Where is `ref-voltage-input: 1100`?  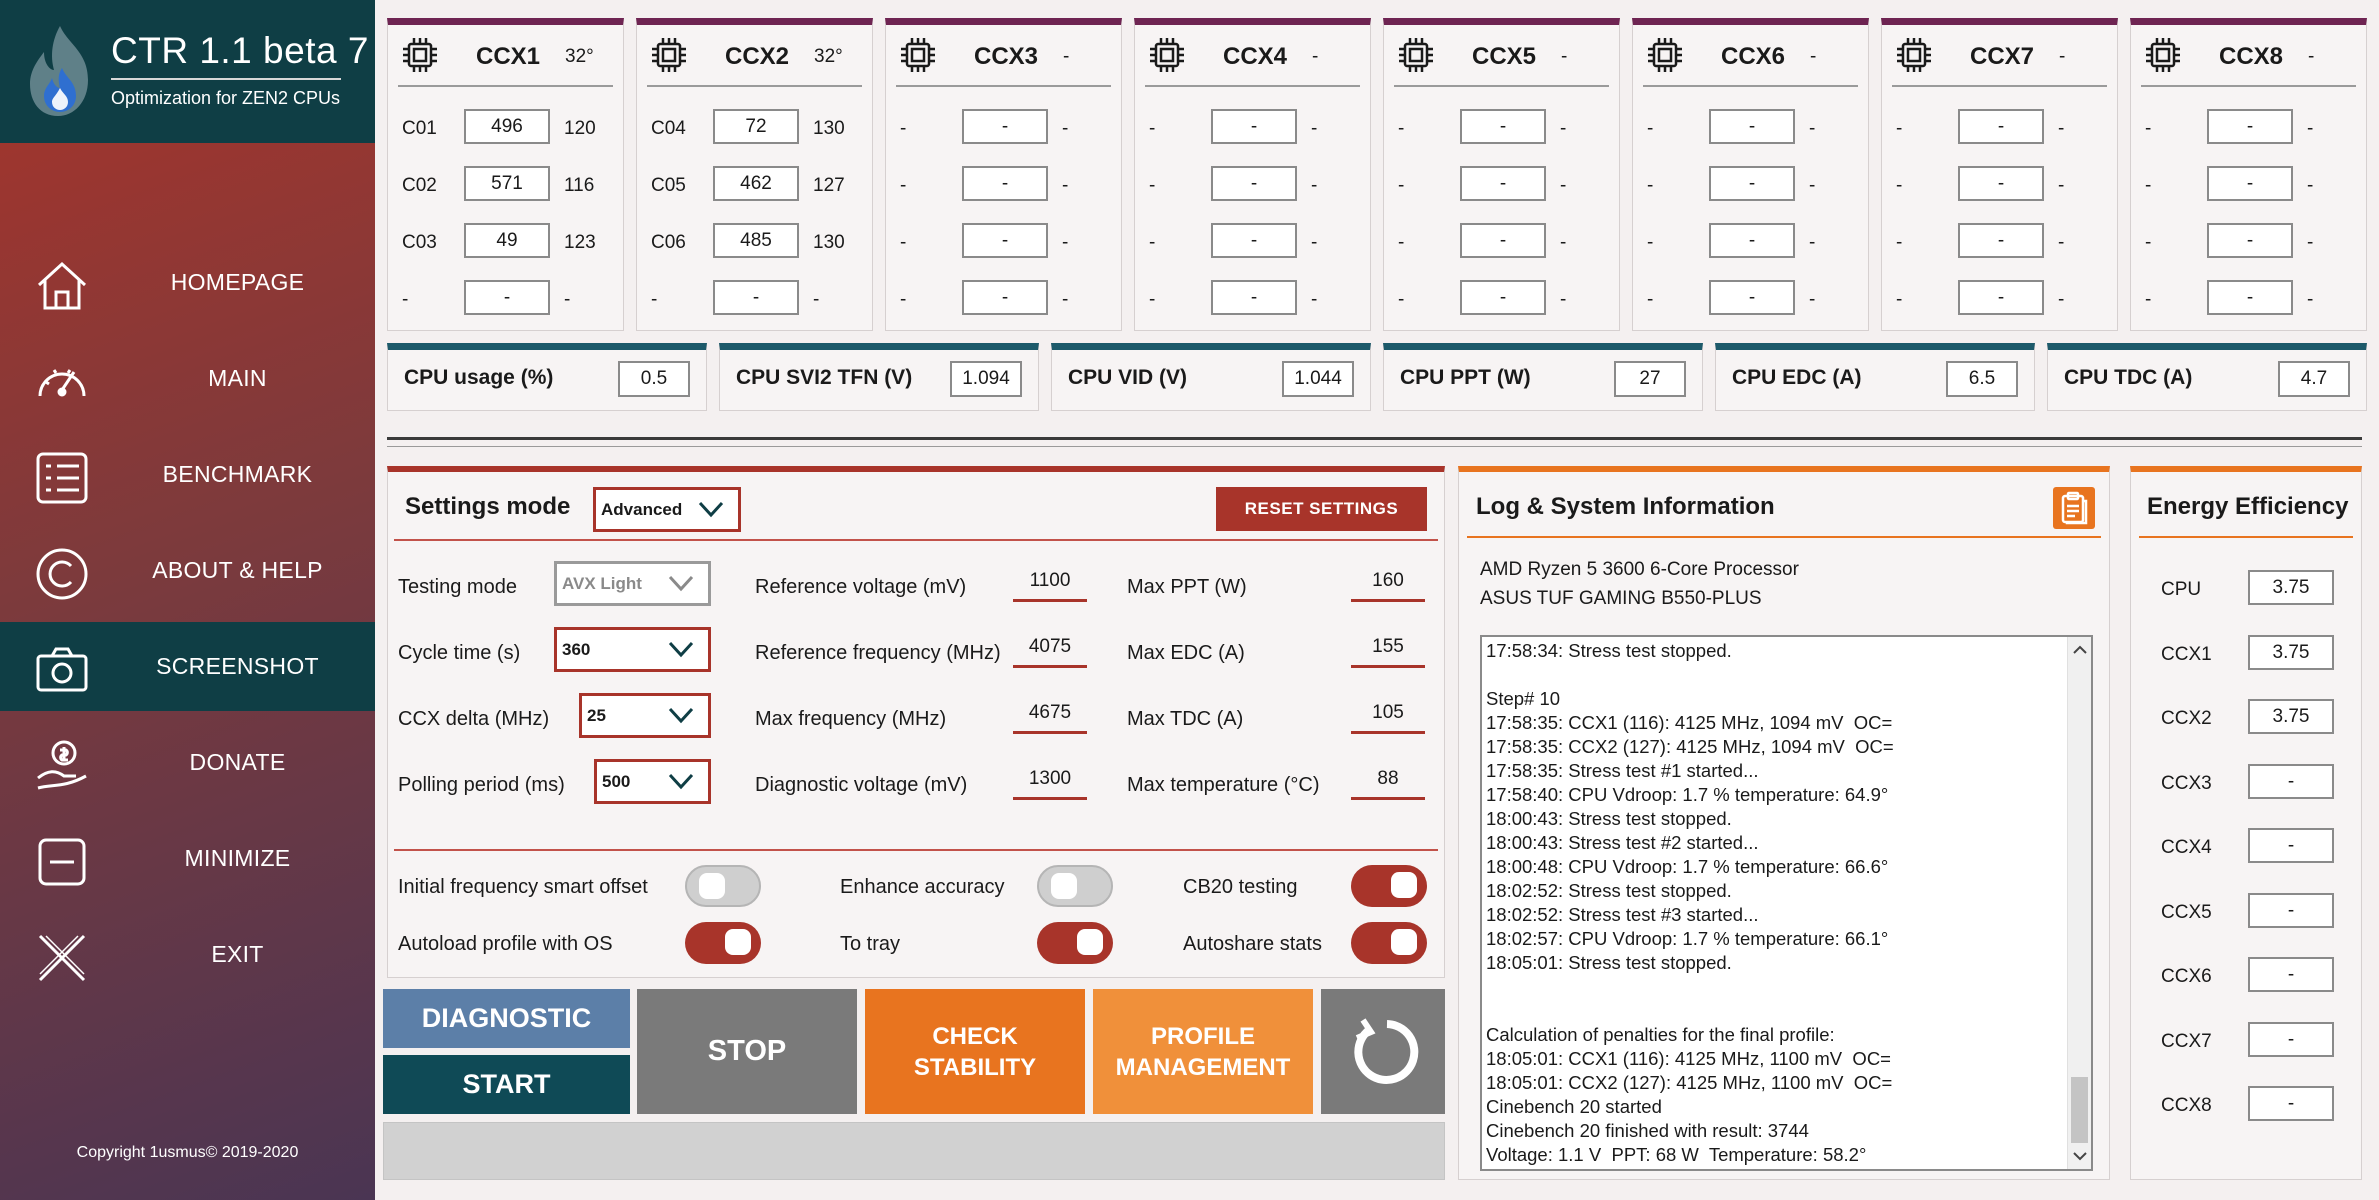
ref-voltage-input: 1100 is located at coordinates (1050, 583).